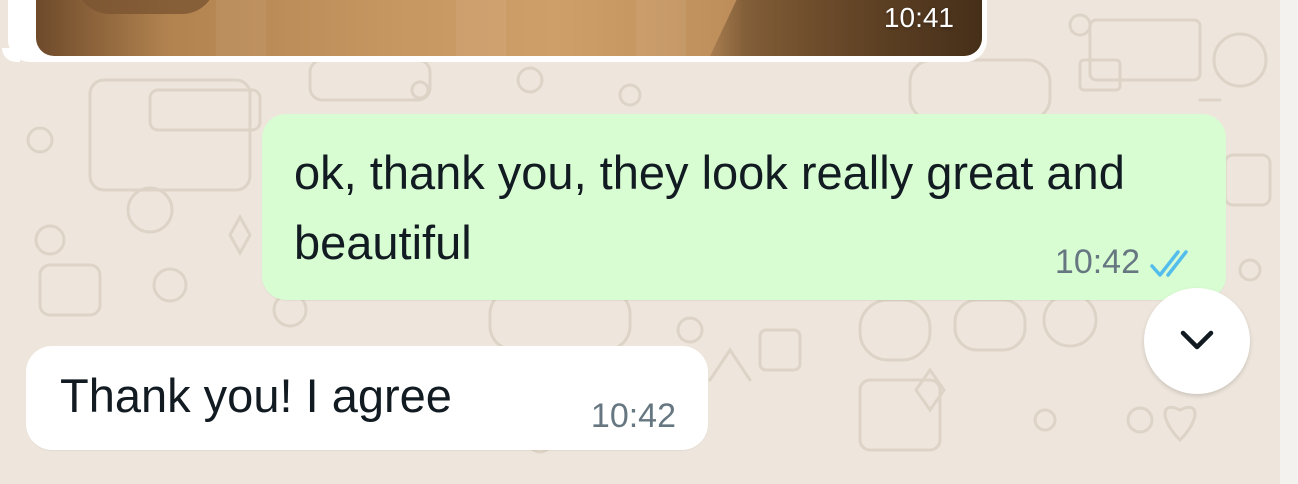 The width and height of the screenshot is (1298, 484). I want to click on message-time: 10:41, so click(918, 17).